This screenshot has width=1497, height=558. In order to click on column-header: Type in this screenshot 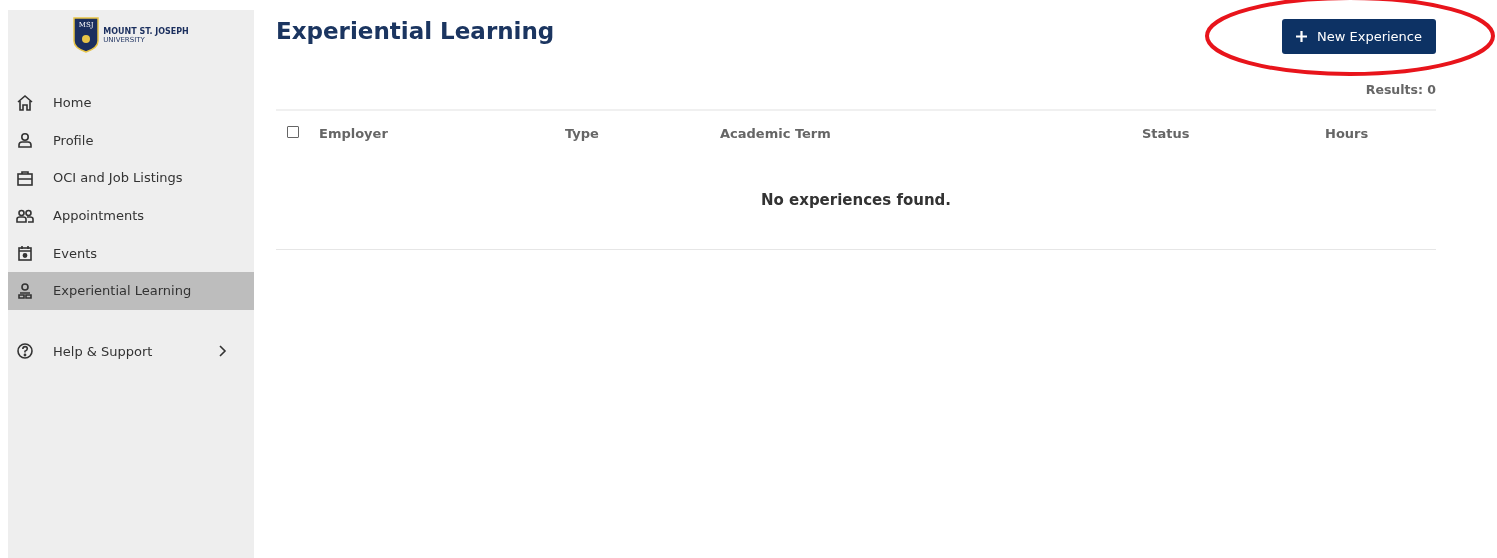, I will do `click(642, 133)`.